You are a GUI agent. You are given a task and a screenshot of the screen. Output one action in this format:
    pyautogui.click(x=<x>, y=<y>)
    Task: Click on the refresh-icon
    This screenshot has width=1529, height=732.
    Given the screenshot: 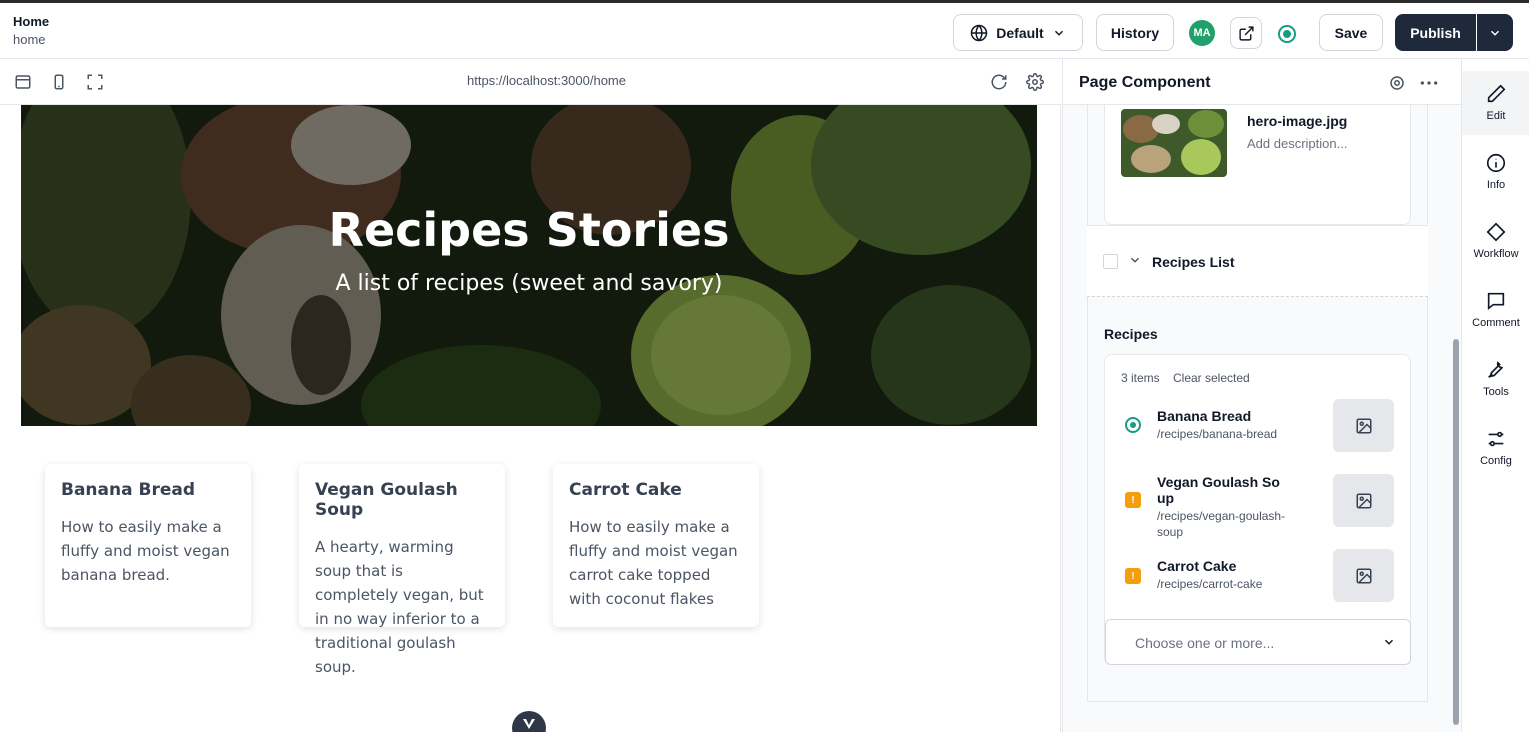 What is the action you would take?
    pyautogui.click(x=999, y=82)
    